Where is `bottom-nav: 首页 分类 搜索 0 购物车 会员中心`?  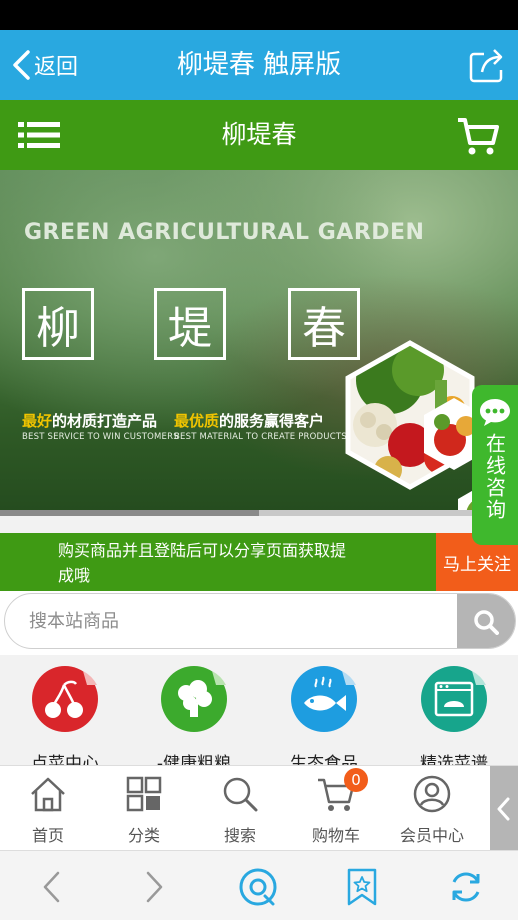 bottom-nav: 首页 分类 搜索 0 购物车 会员中心 is located at coordinates (259, 808).